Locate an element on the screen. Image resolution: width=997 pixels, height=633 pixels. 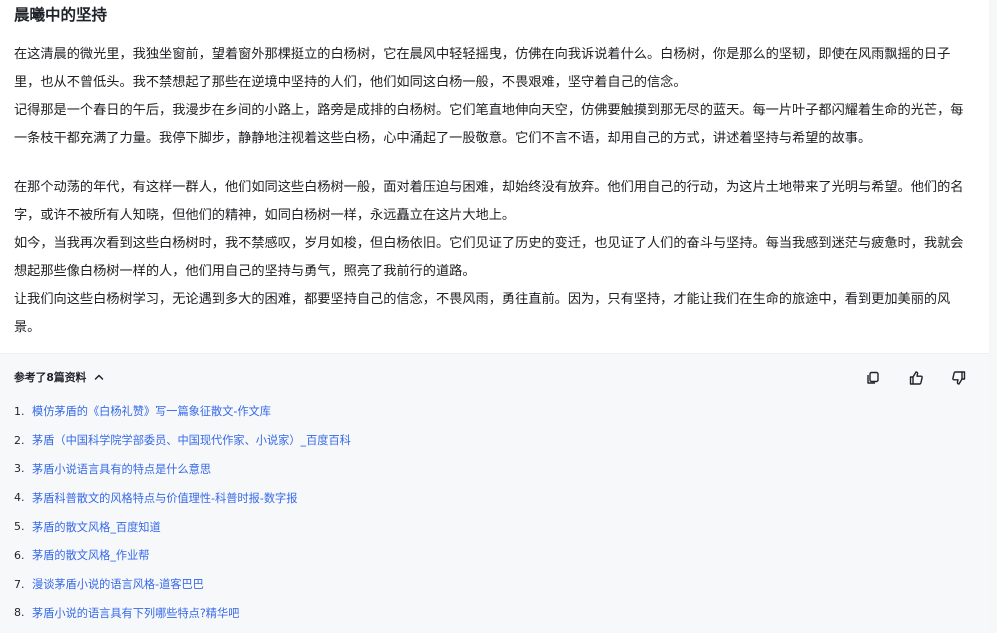
reference-number: 1. is located at coordinates (19, 411).